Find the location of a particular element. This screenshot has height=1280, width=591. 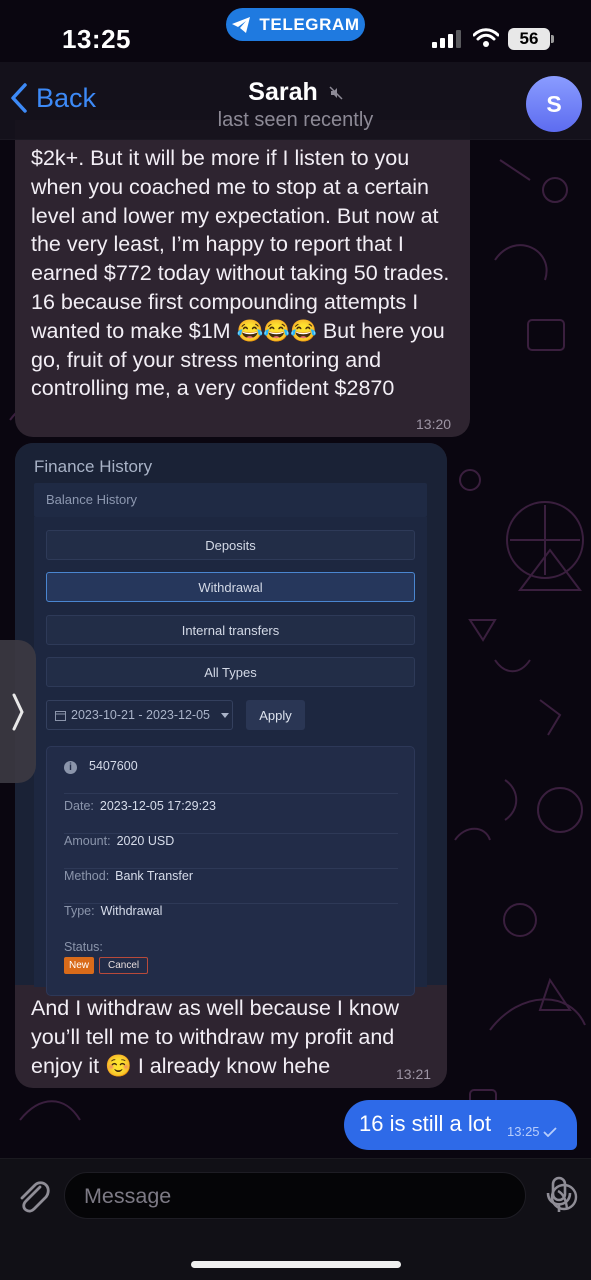

avatar-initial: S is located at coordinates (554, 103).